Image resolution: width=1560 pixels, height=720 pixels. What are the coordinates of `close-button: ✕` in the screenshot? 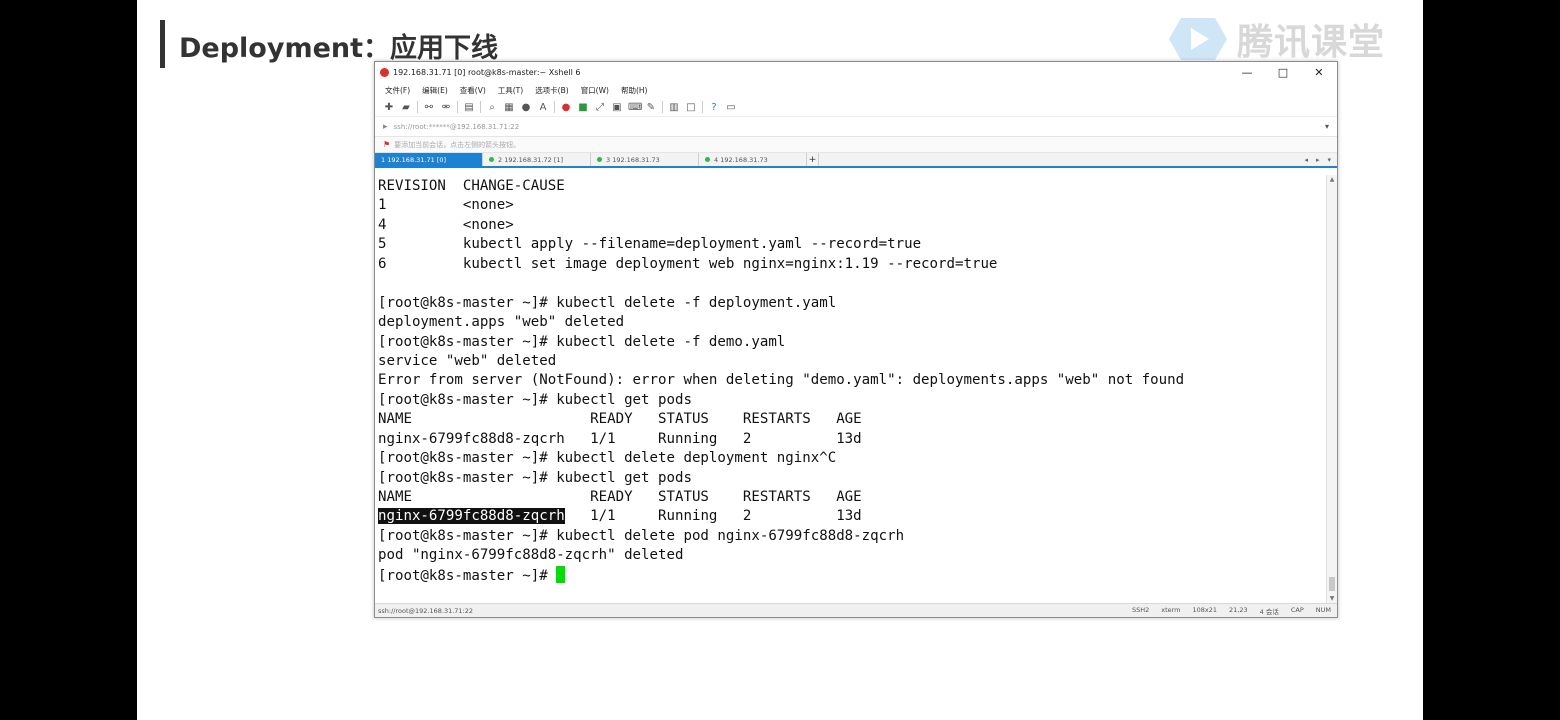 It's located at (1319, 72).